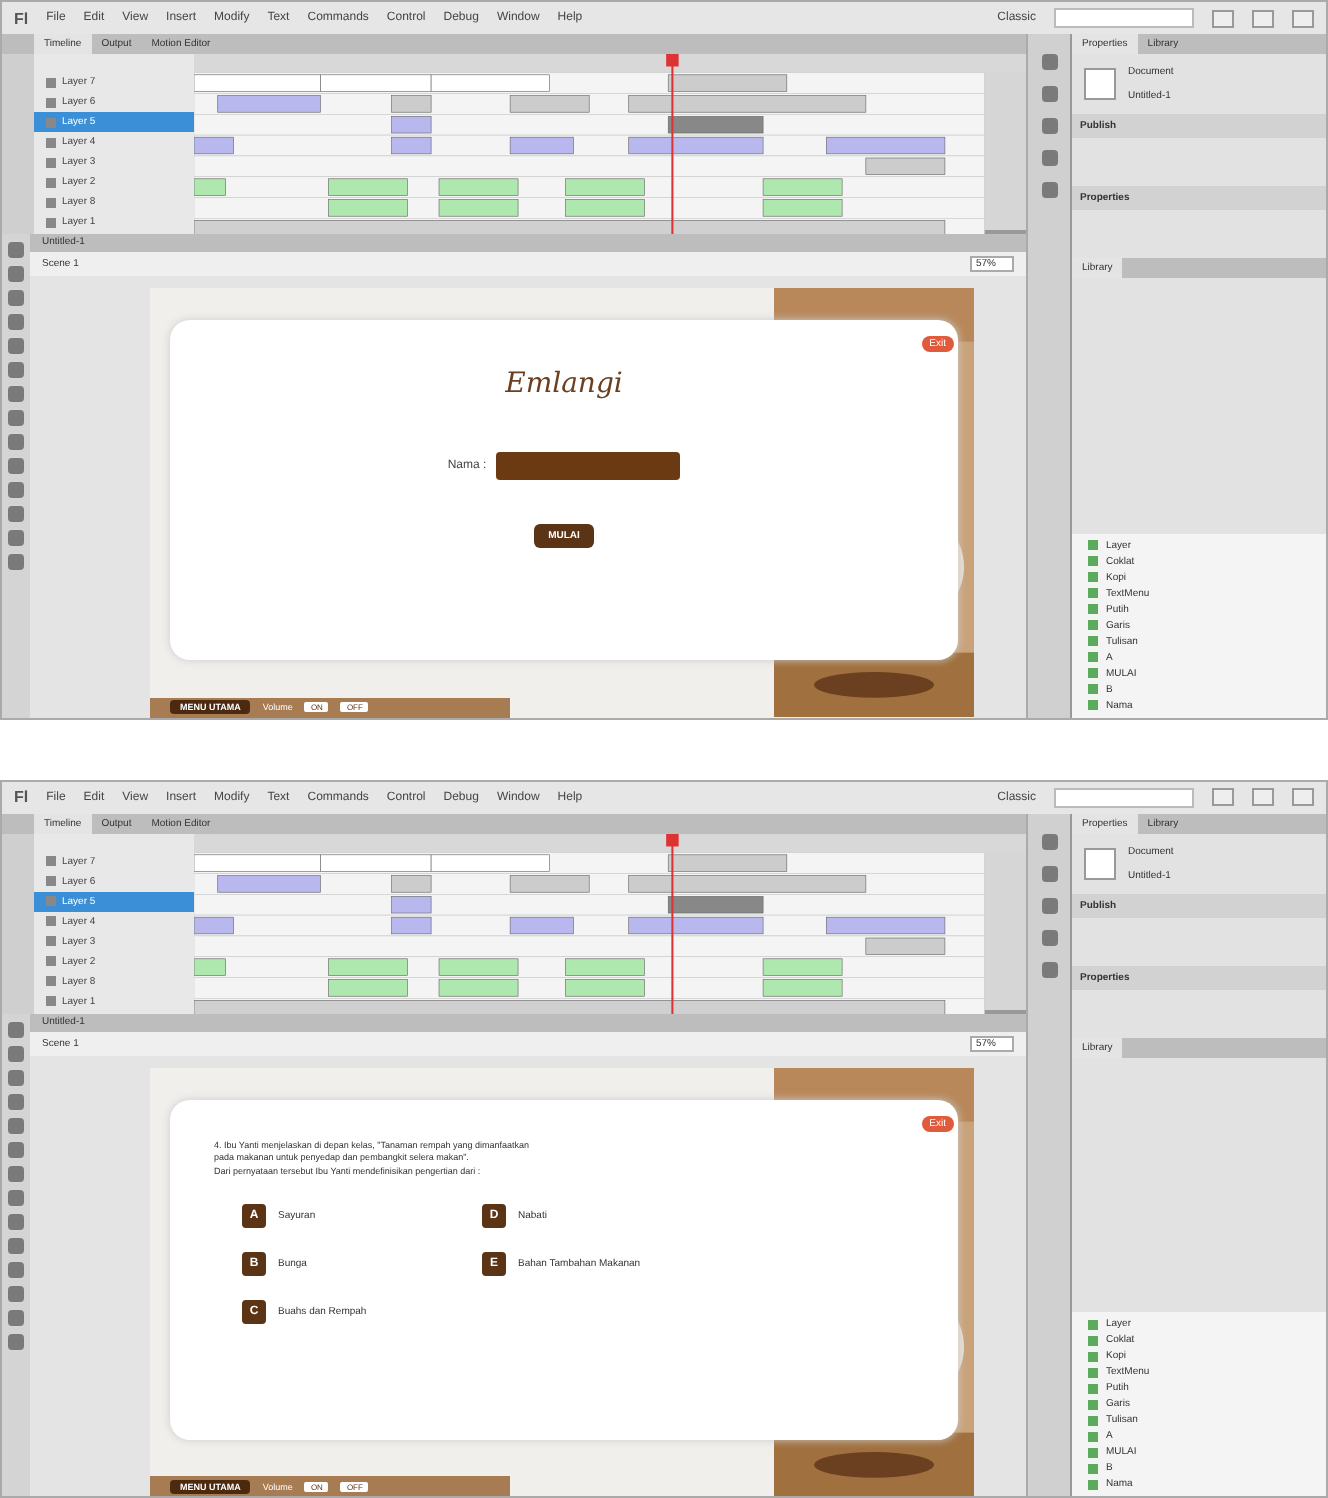  Describe the element at coordinates (564, 384) in the screenshot. I see `stage-title: Emlangi` at that location.